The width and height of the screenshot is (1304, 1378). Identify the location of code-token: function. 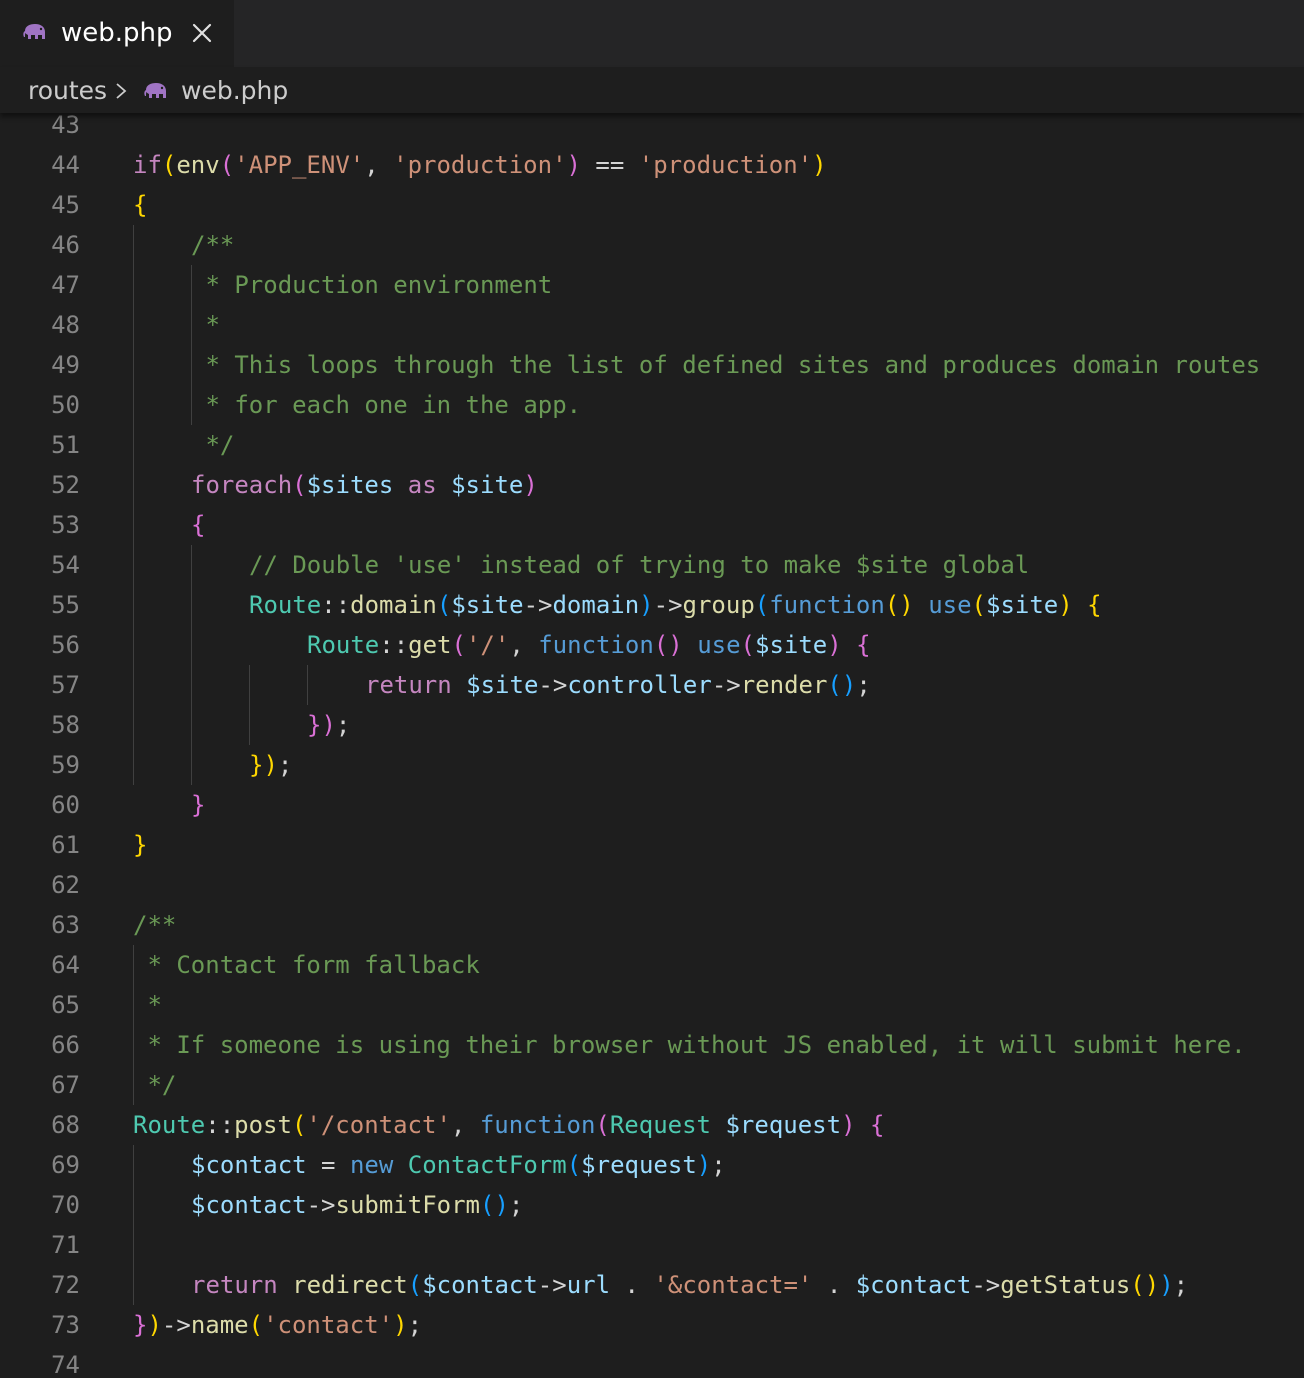
(537, 1125).